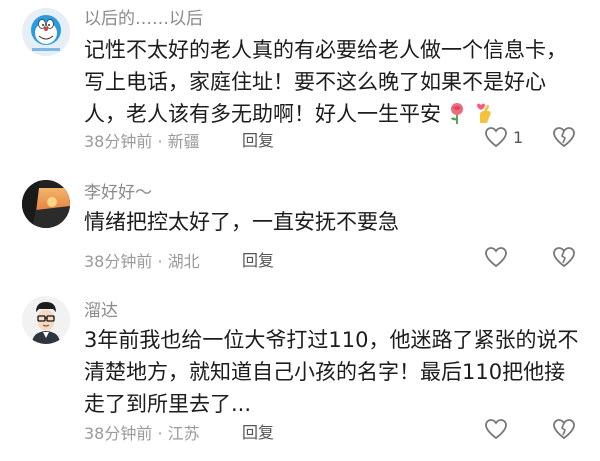 The image size is (600, 461). Describe the element at coordinates (101, 308) in the screenshot. I see `comment-username: 溜达` at that location.